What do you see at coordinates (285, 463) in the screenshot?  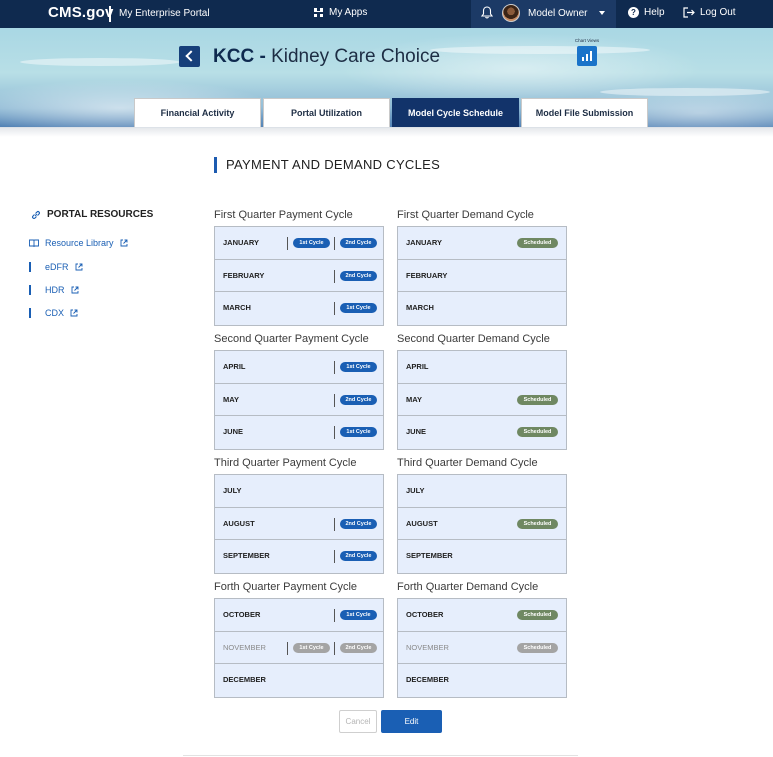 I see `payment-cycle-title: Third Quarter Payment Cycle` at bounding box center [285, 463].